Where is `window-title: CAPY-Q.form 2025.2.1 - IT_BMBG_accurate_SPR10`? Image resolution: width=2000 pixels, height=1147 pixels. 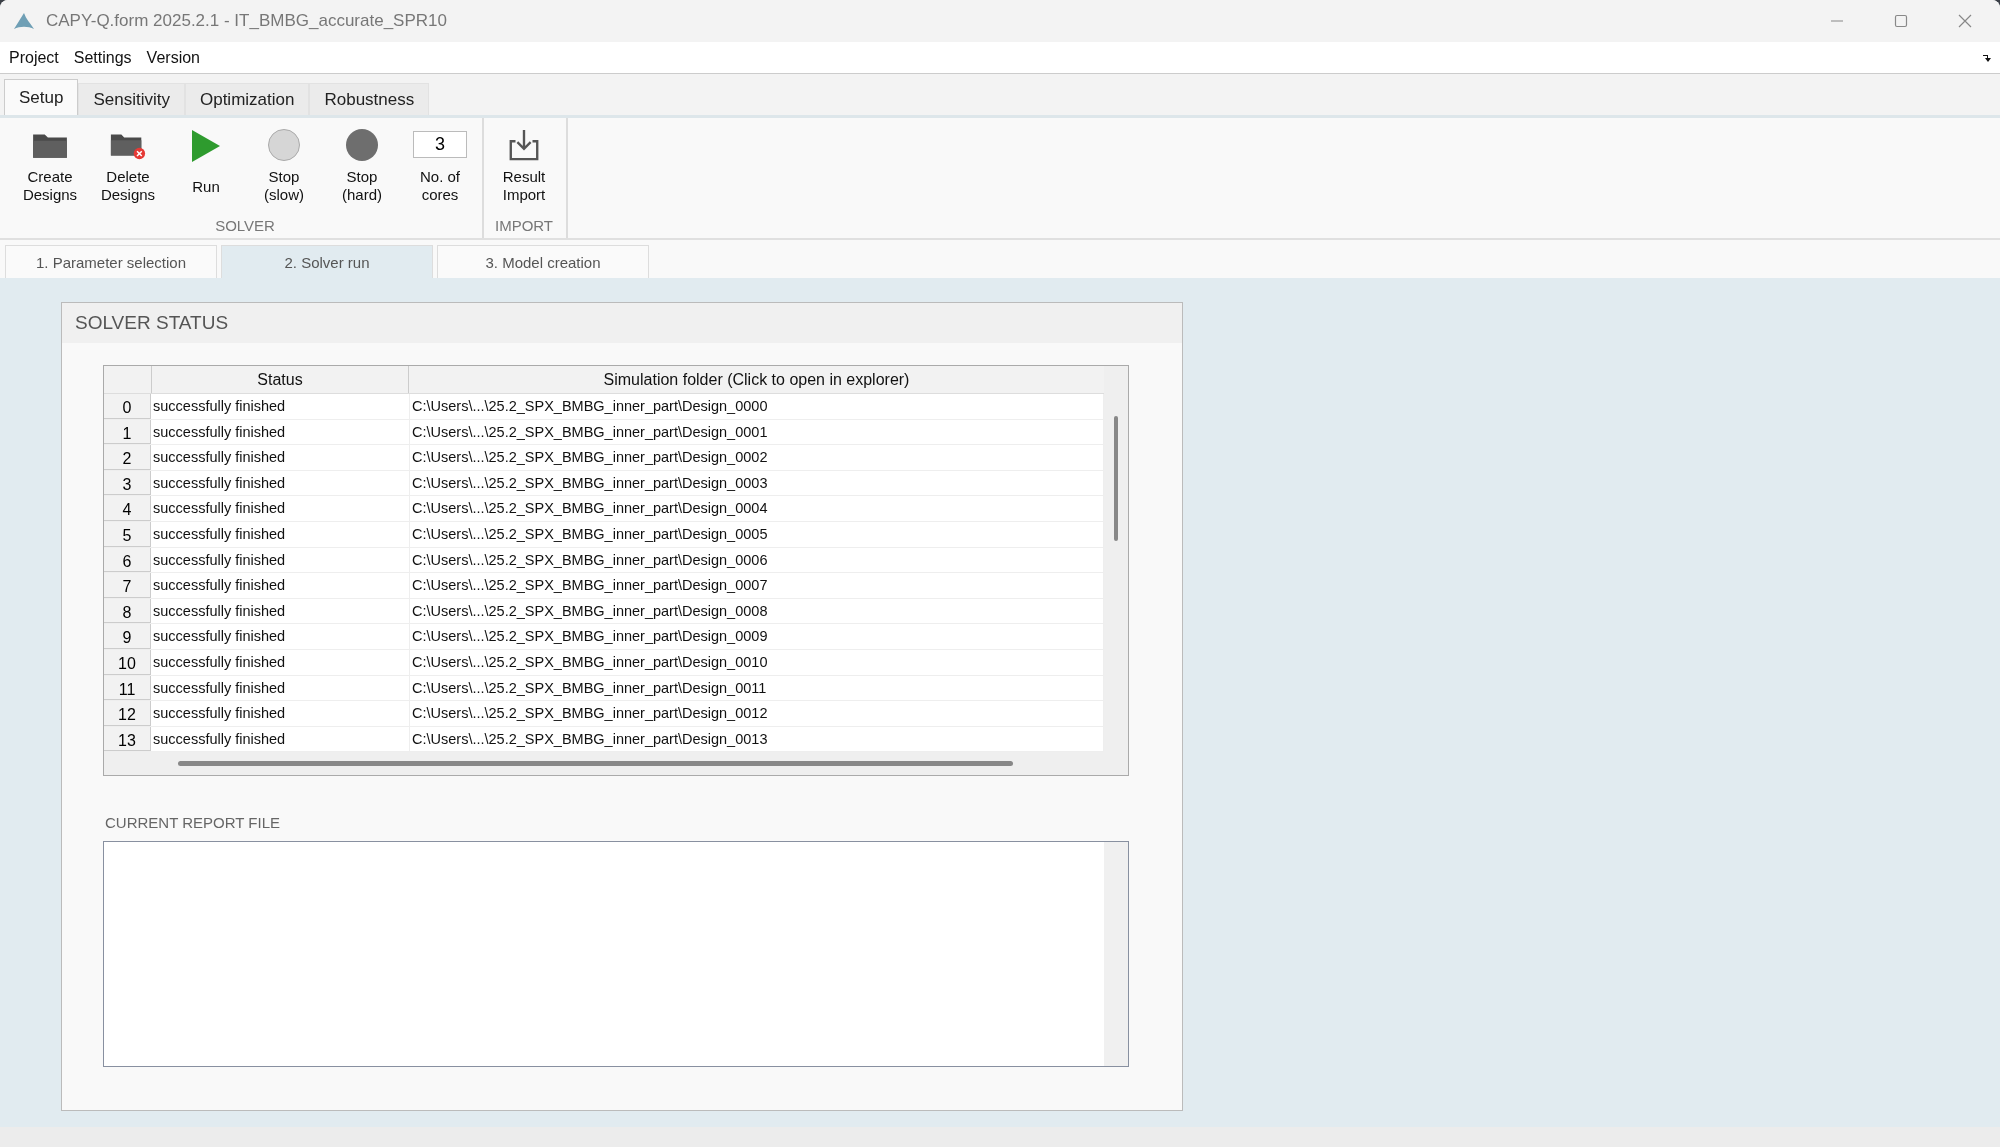
window-title: CAPY-Q.form 2025.2.1 - IT_BMBG_accurate_SPR10 is located at coordinates (246, 21).